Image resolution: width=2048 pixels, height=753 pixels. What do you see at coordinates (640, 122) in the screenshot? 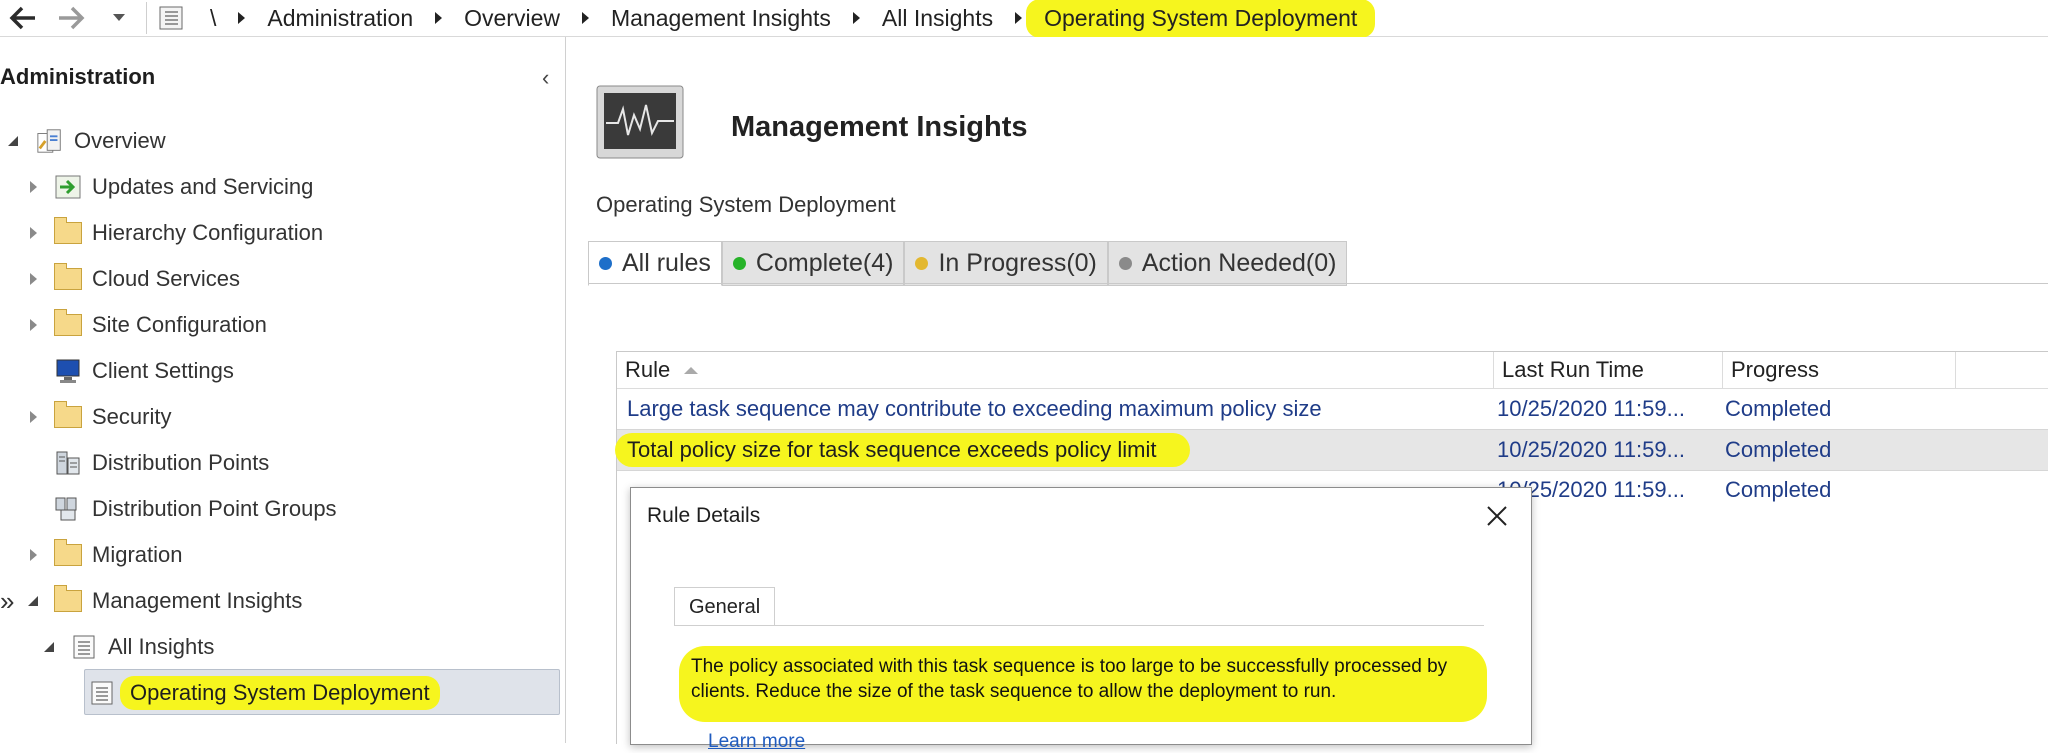
I see `performance-monitor-icon` at bounding box center [640, 122].